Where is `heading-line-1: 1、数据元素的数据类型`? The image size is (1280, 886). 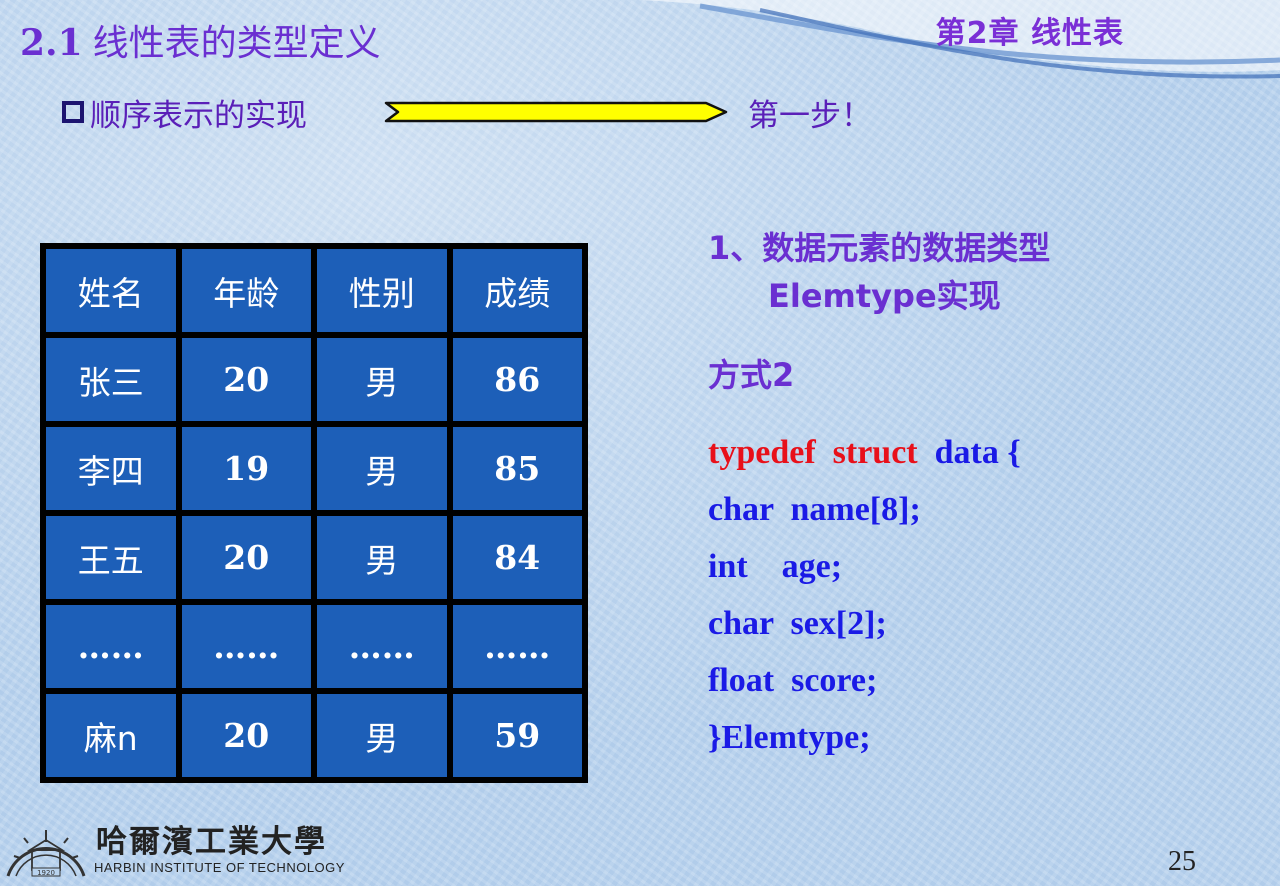
heading-line-1: 1、数据元素的数据类型 is located at coordinates (879, 248).